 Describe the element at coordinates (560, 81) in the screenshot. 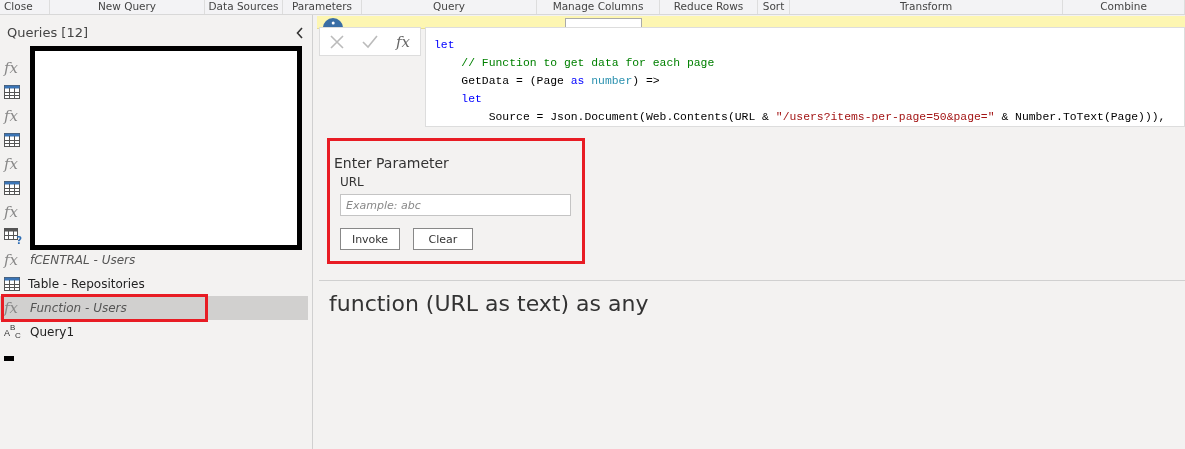

I see `code-line: GetData = (Page as number) =>` at that location.